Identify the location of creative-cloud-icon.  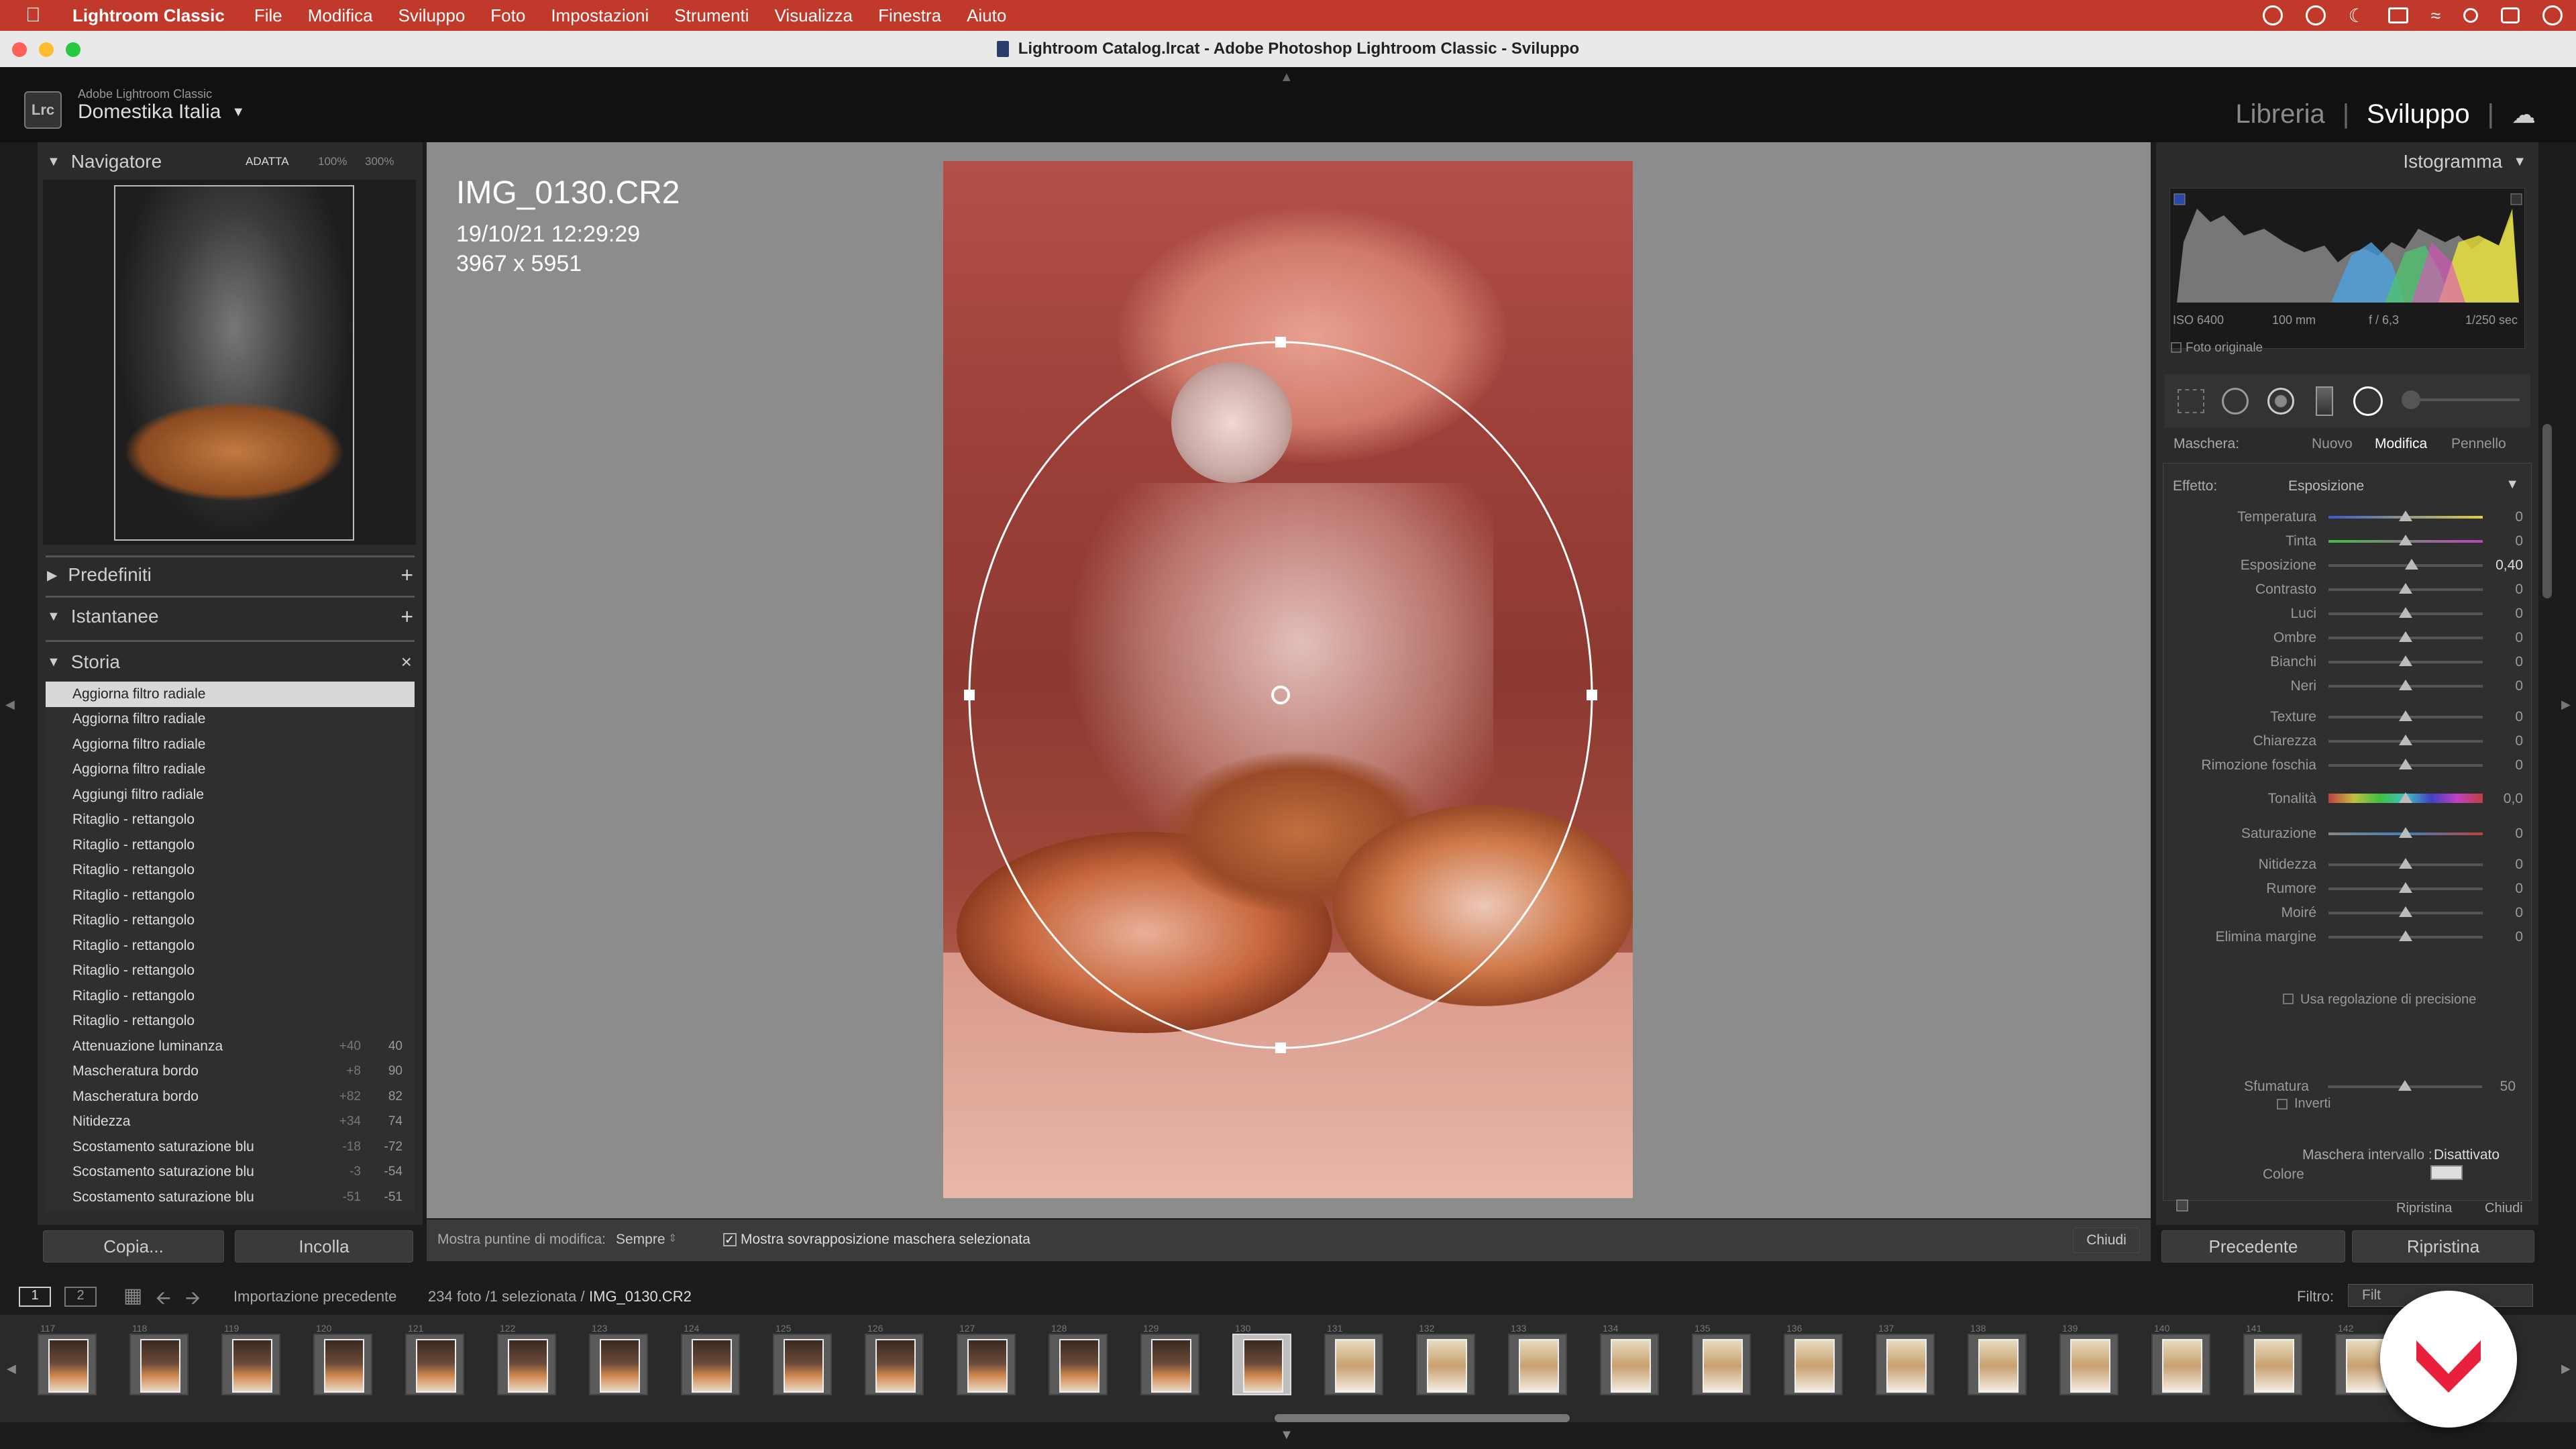
(2272, 15).